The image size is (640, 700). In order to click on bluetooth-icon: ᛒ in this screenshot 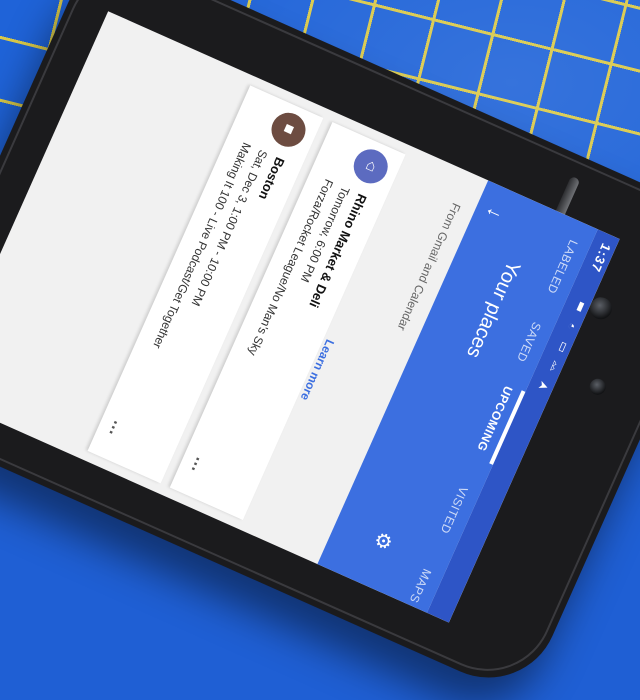, I will do `click(553, 366)`.